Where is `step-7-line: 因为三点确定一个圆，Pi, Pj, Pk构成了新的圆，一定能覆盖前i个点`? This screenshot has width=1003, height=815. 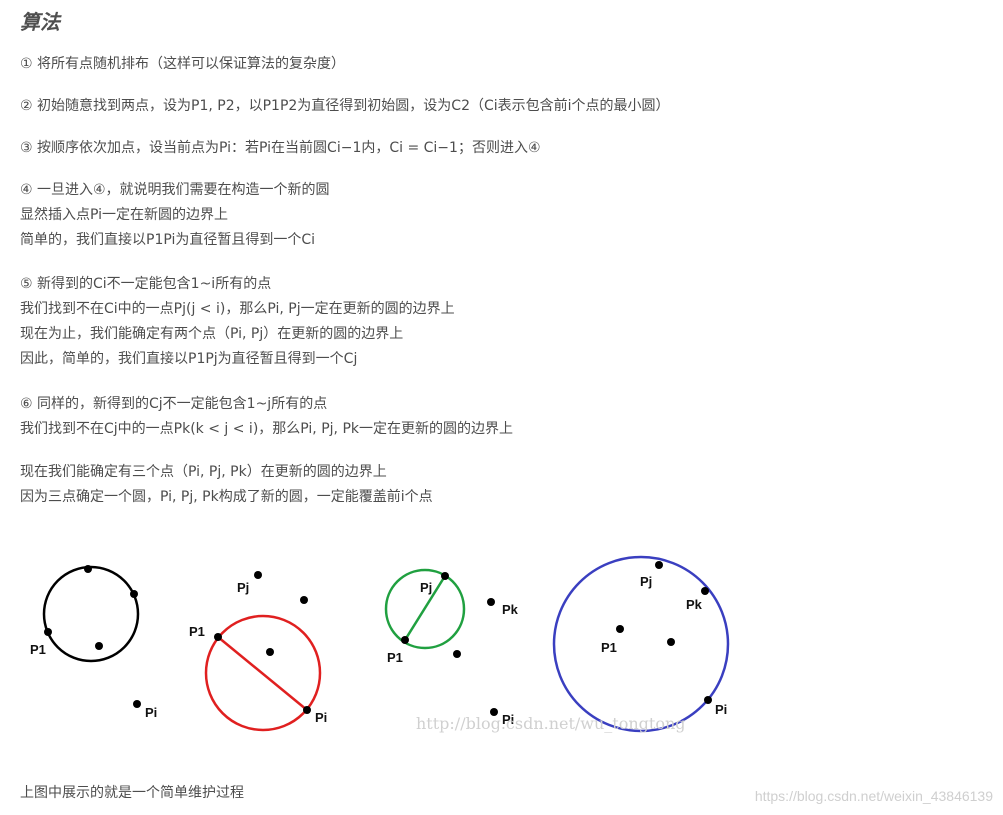
step-7-line: 因为三点确定一个圆，Pi, Pj, Pk构成了新的圆，一定能覆盖前i个点 is located at coordinates (226, 497).